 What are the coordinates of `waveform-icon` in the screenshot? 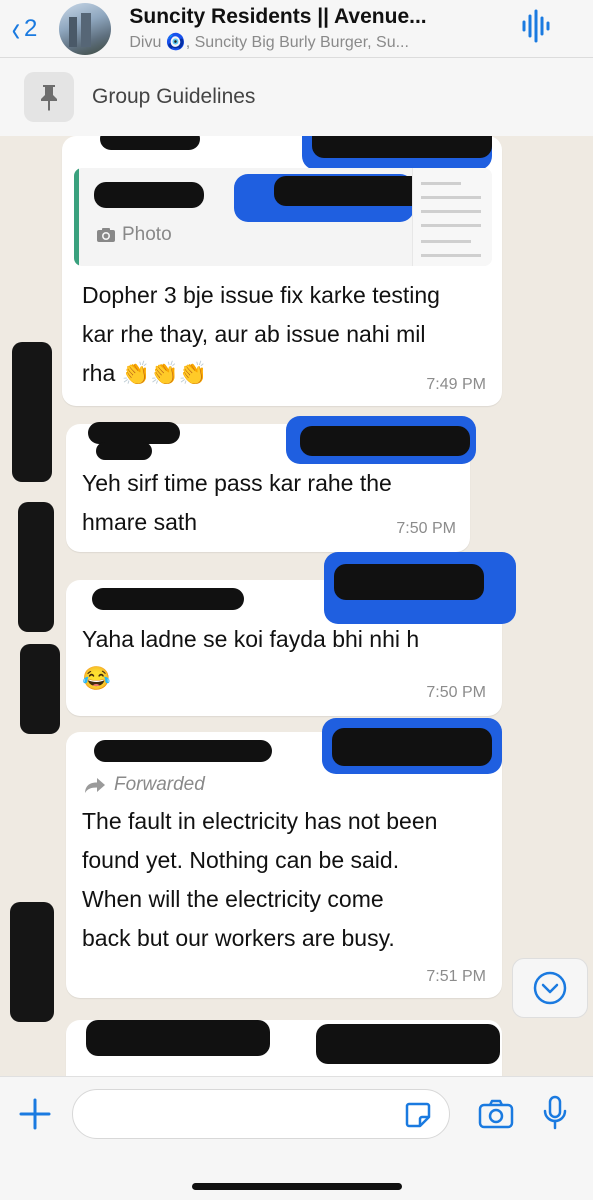 It's located at (537, 26).